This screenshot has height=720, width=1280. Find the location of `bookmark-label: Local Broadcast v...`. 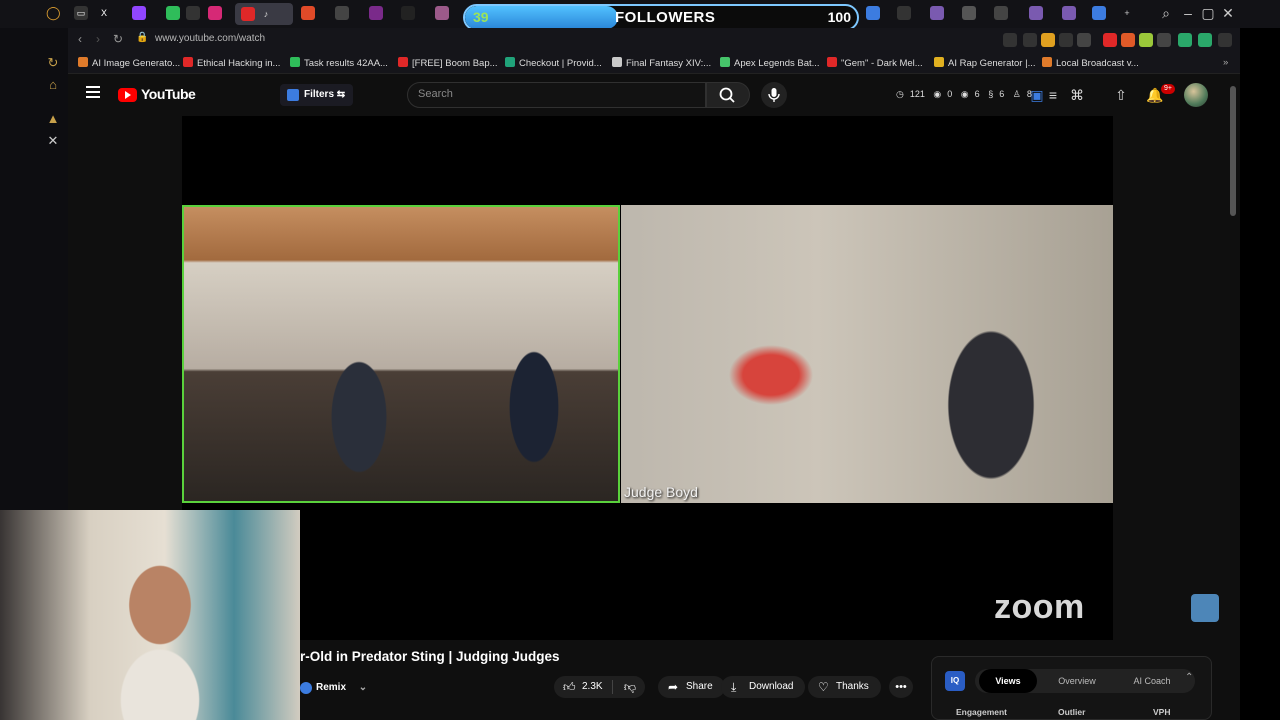

bookmark-label: Local Broadcast v... is located at coordinates (1097, 63).